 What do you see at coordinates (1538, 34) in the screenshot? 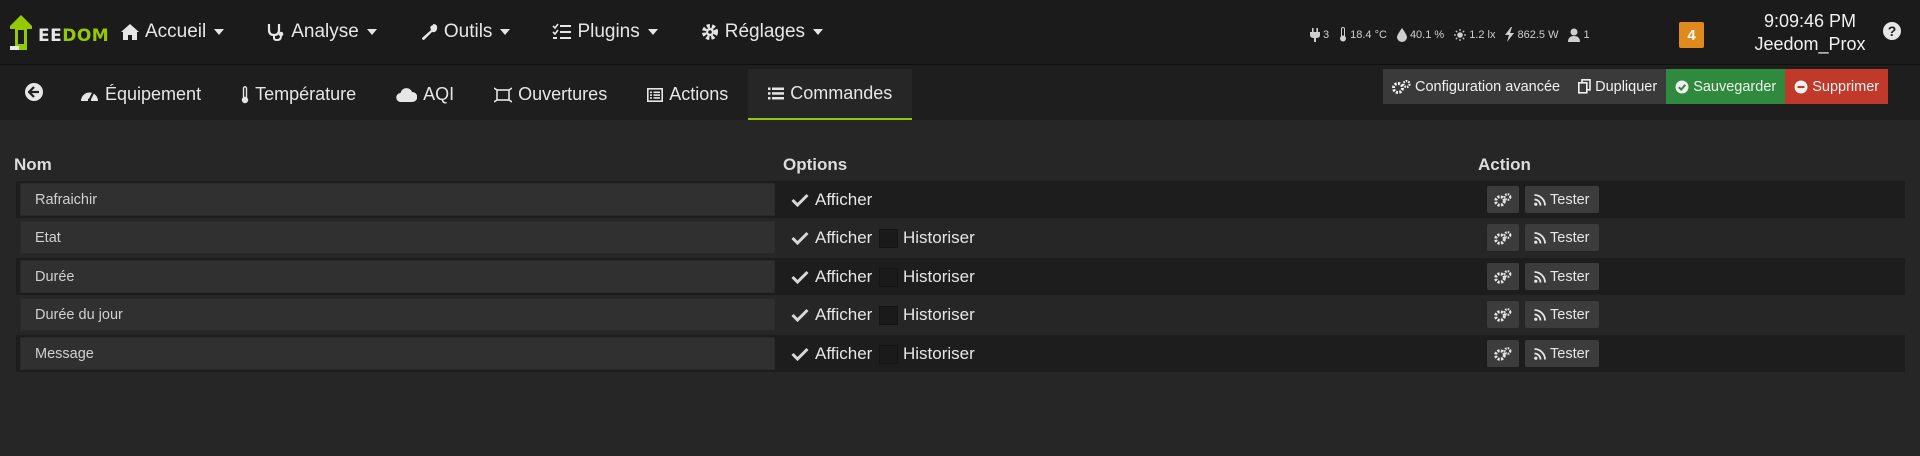
I see `summary-power-value: 862.5 W` at bounding box center [1538, 34].